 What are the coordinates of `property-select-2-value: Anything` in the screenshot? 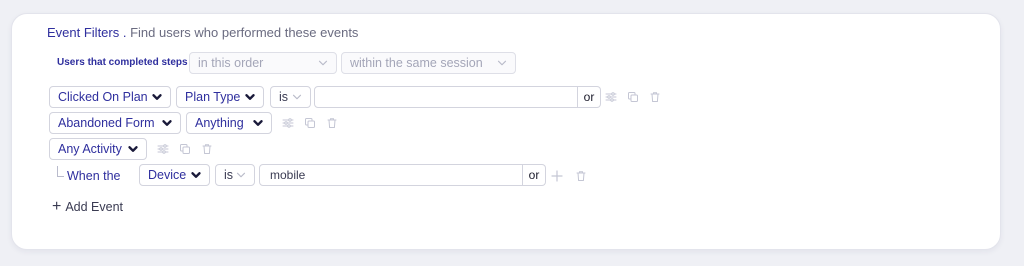 It's located at (219, 123).